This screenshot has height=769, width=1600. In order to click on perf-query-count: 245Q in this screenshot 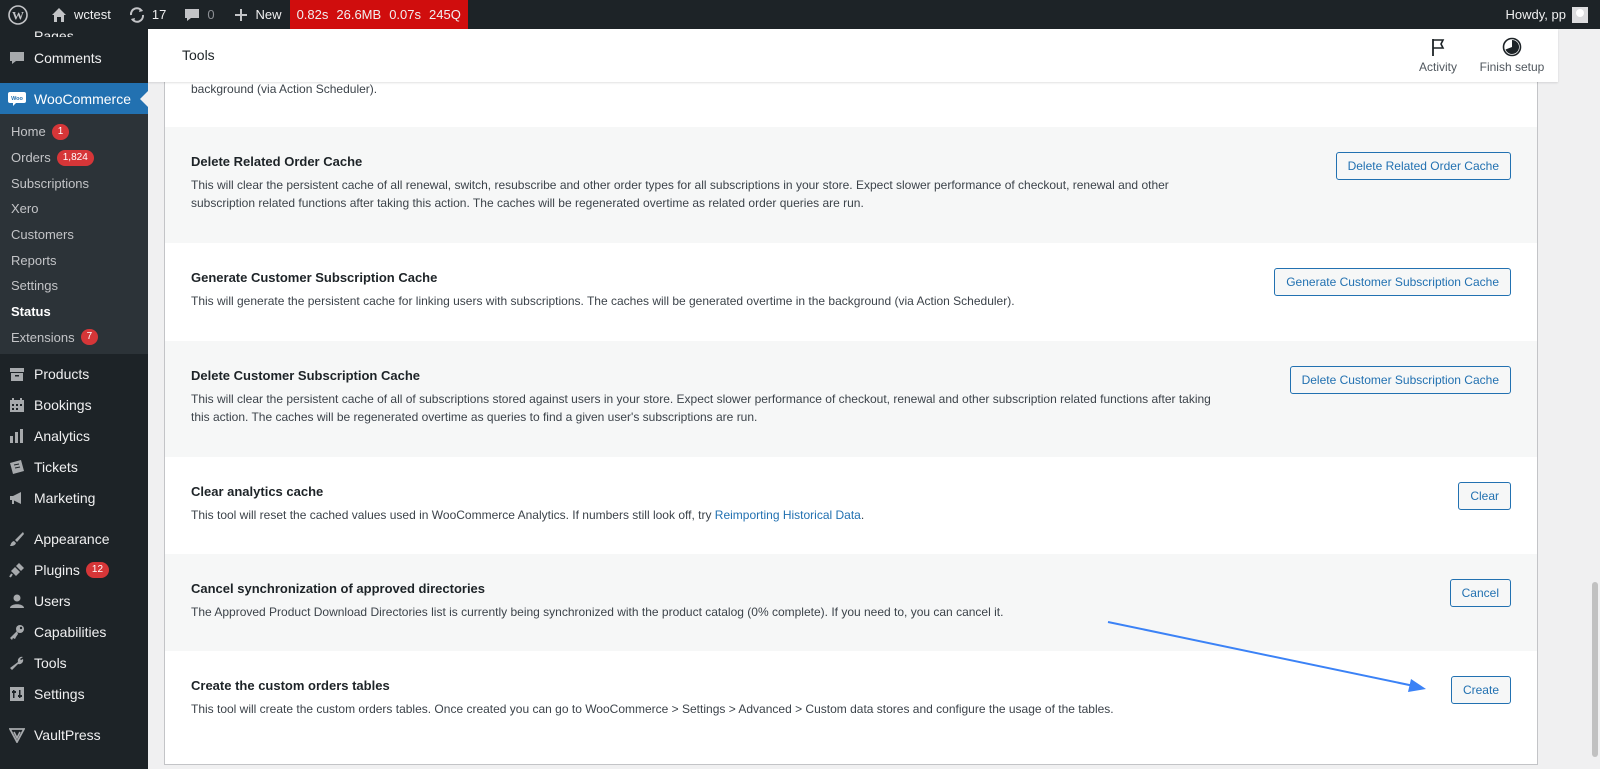, I will do `click(445, 14)`.